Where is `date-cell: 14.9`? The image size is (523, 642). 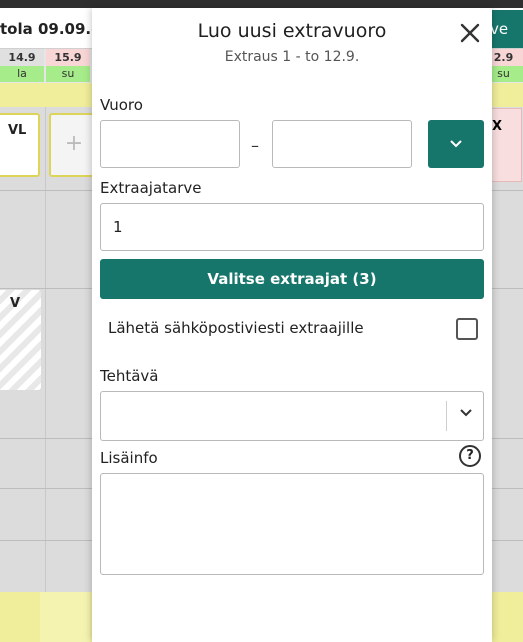 date-cell: 14.9 is located at coordinates (22, 57).